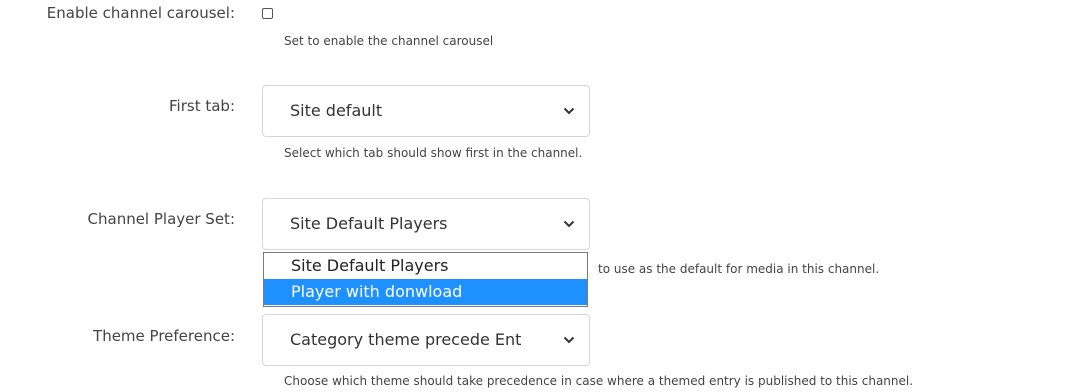 The height and width of the screenshot is (392, 1086). Describe the element at coordinates (369, 223) in the screenshot. I see `player-set-value: Site Default Players` at that location.